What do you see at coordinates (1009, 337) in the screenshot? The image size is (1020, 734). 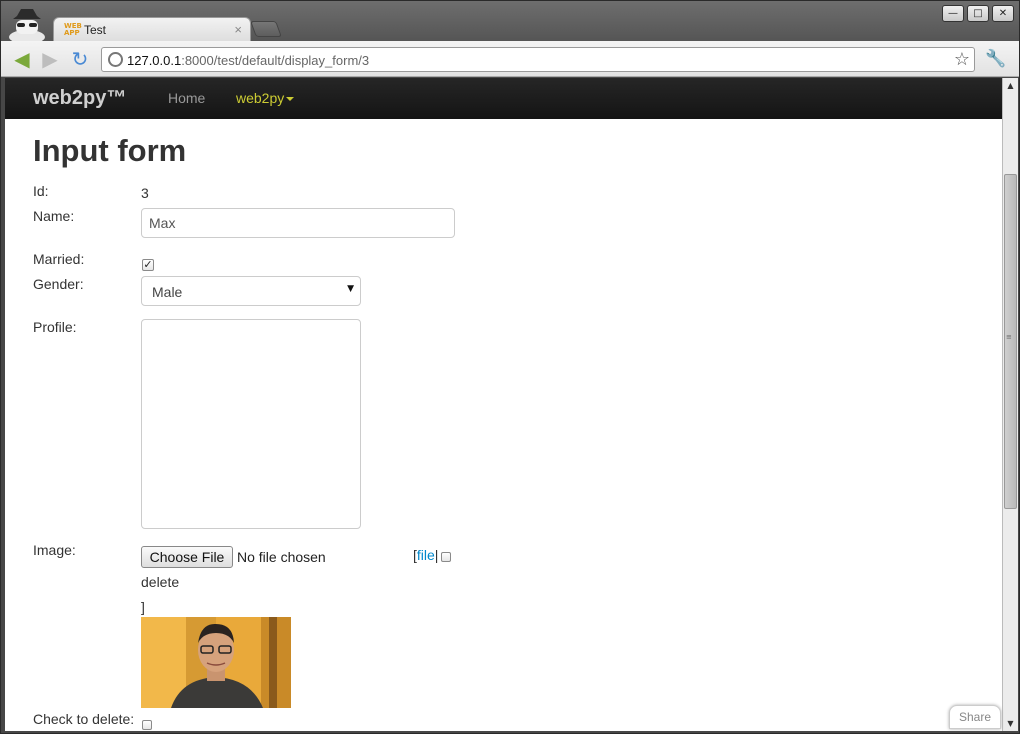 I see `scroll-grip-icon: ≡` at bounding box center [1009, 337].